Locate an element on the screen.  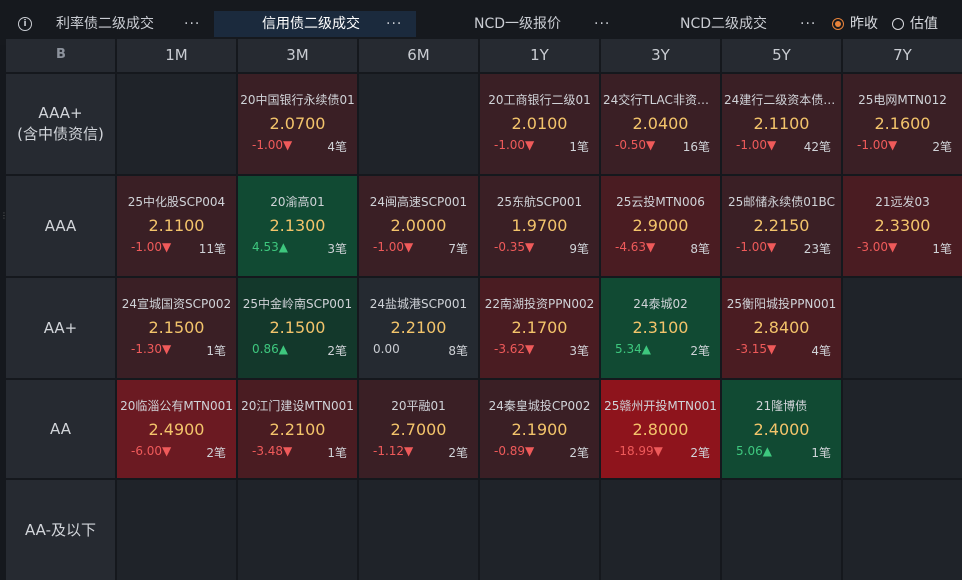
bond-name: 20平融01 is located at coordinates (418, 406).